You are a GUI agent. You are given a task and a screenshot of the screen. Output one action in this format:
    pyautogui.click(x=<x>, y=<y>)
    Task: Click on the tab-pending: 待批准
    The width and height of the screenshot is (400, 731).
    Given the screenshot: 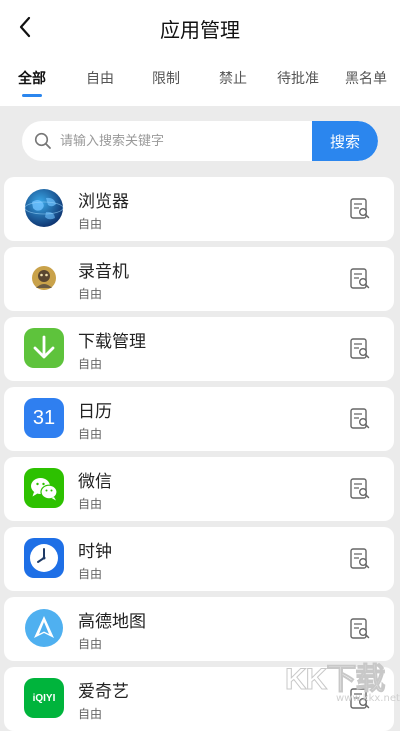 What is the action you would take?
    pyautogui.click(x=298, y=78)
    